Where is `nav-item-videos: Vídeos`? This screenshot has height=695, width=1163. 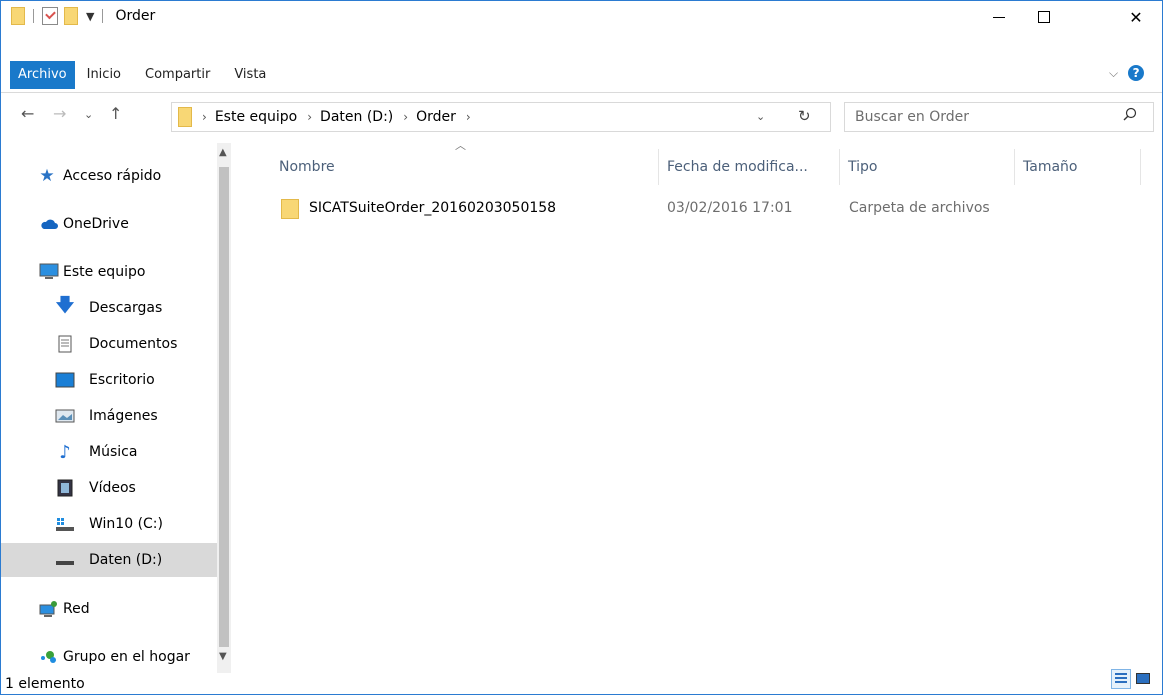
nav-item-videos: Vídeos is located at coordinates (109, 488).